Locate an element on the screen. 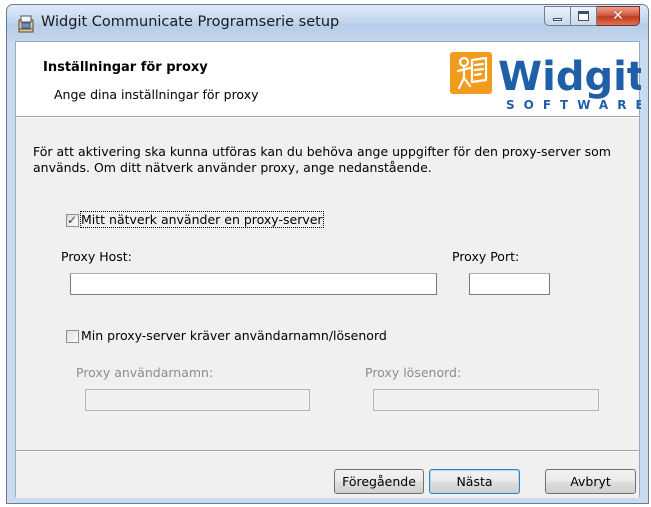 Image resolution: width=651 pixels, height=507 pixels. proxy-username-input is located at coordinates (197, 400).